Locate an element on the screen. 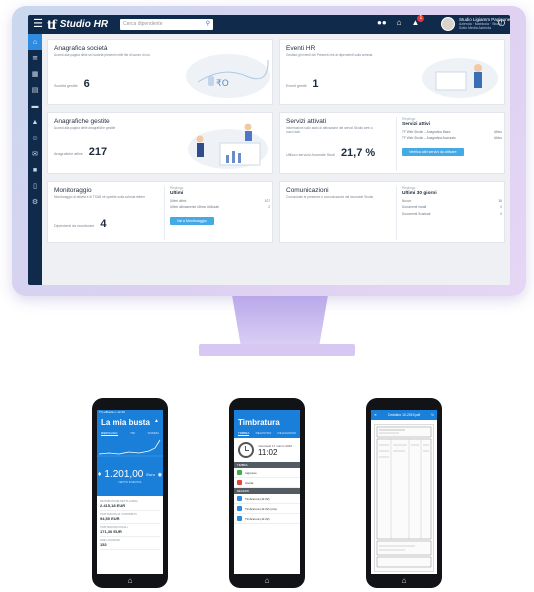  sidebar-document-icon: ▤ is located at coordinates (35, 90).